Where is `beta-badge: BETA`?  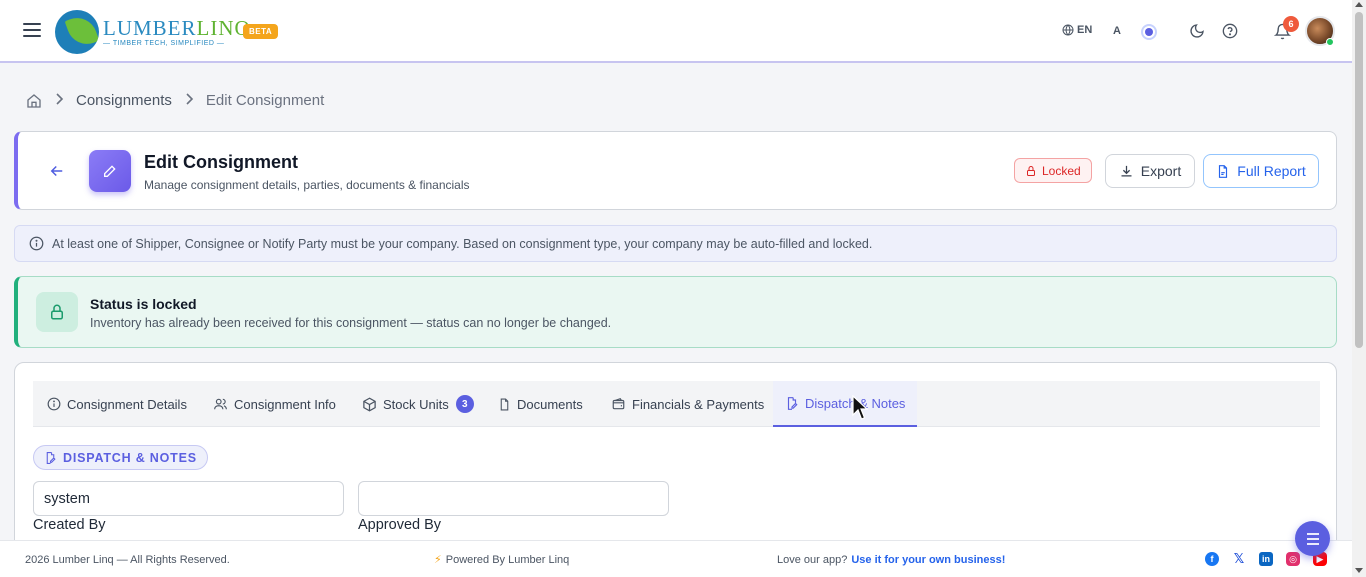 beta-badge: BETA is located at coordinates (261, 31).